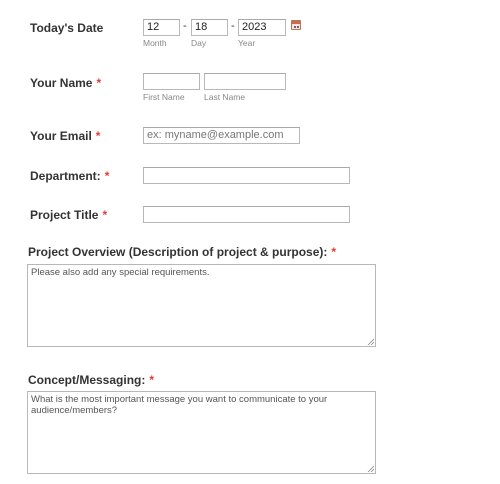  Describe the element at coordinates (67, 28) in the screenshot. I see `date-label: Today's Date` at that location.